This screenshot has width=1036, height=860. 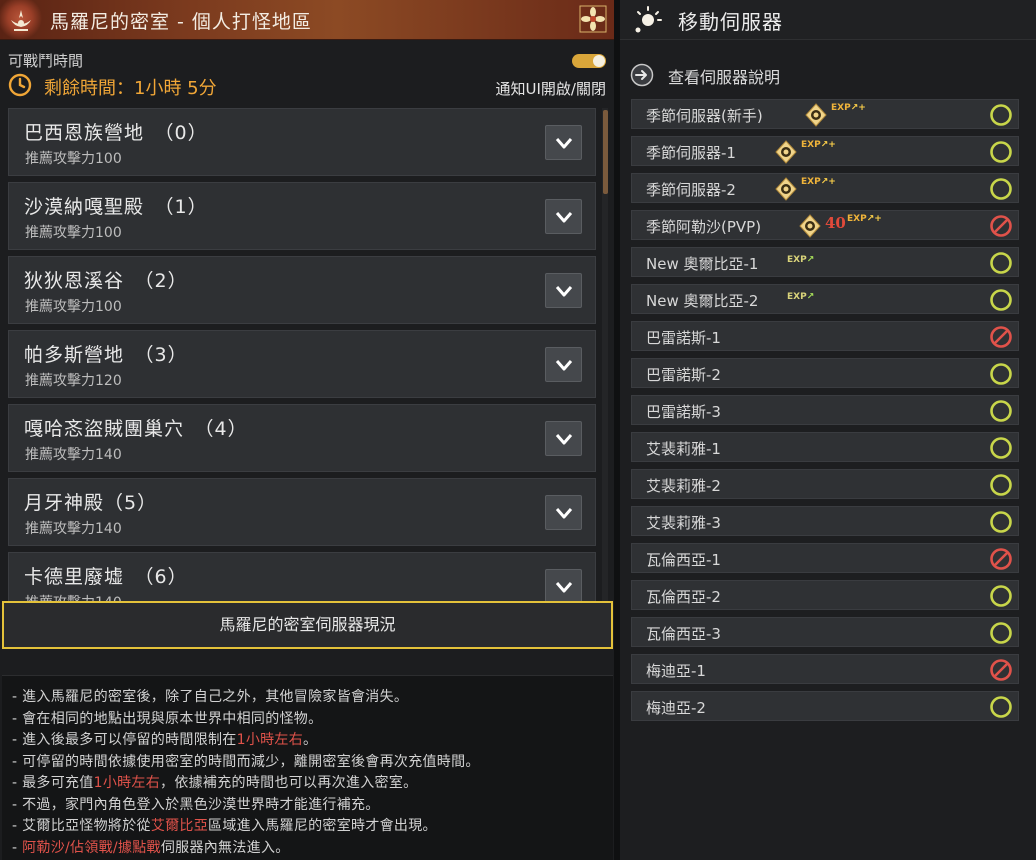 What do you see at coordinates (825, 669) in the screenshot?
I see `server-item: 梅迪亞-1` at bounding box center [825, 669].